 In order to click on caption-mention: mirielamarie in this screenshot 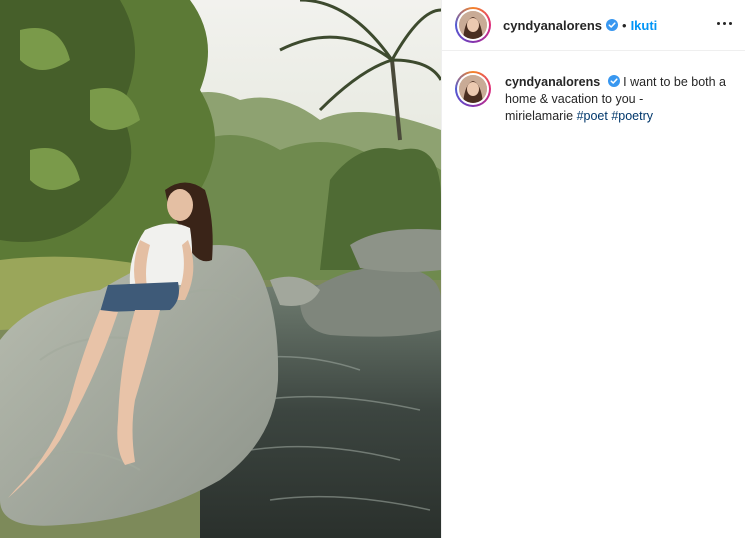, I will do `click(539, 116)`.